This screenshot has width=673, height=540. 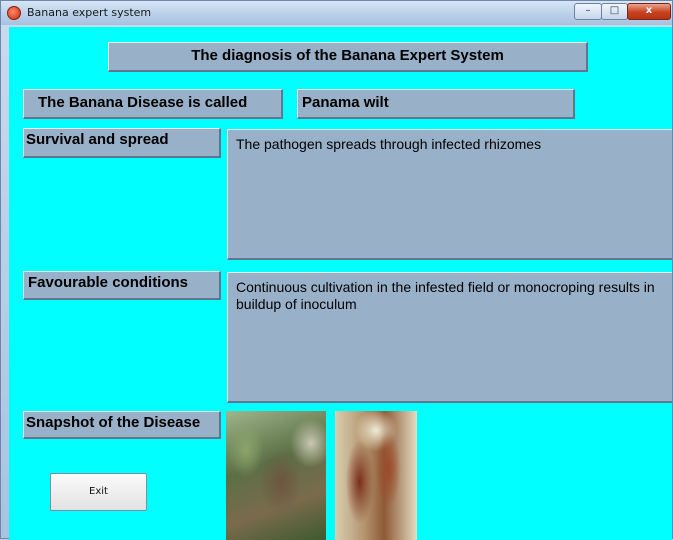 What do you see at coordinates (89, 12) in the screenshot?
I see `window-title: Banana expert system` at bounding box center [89, 12].